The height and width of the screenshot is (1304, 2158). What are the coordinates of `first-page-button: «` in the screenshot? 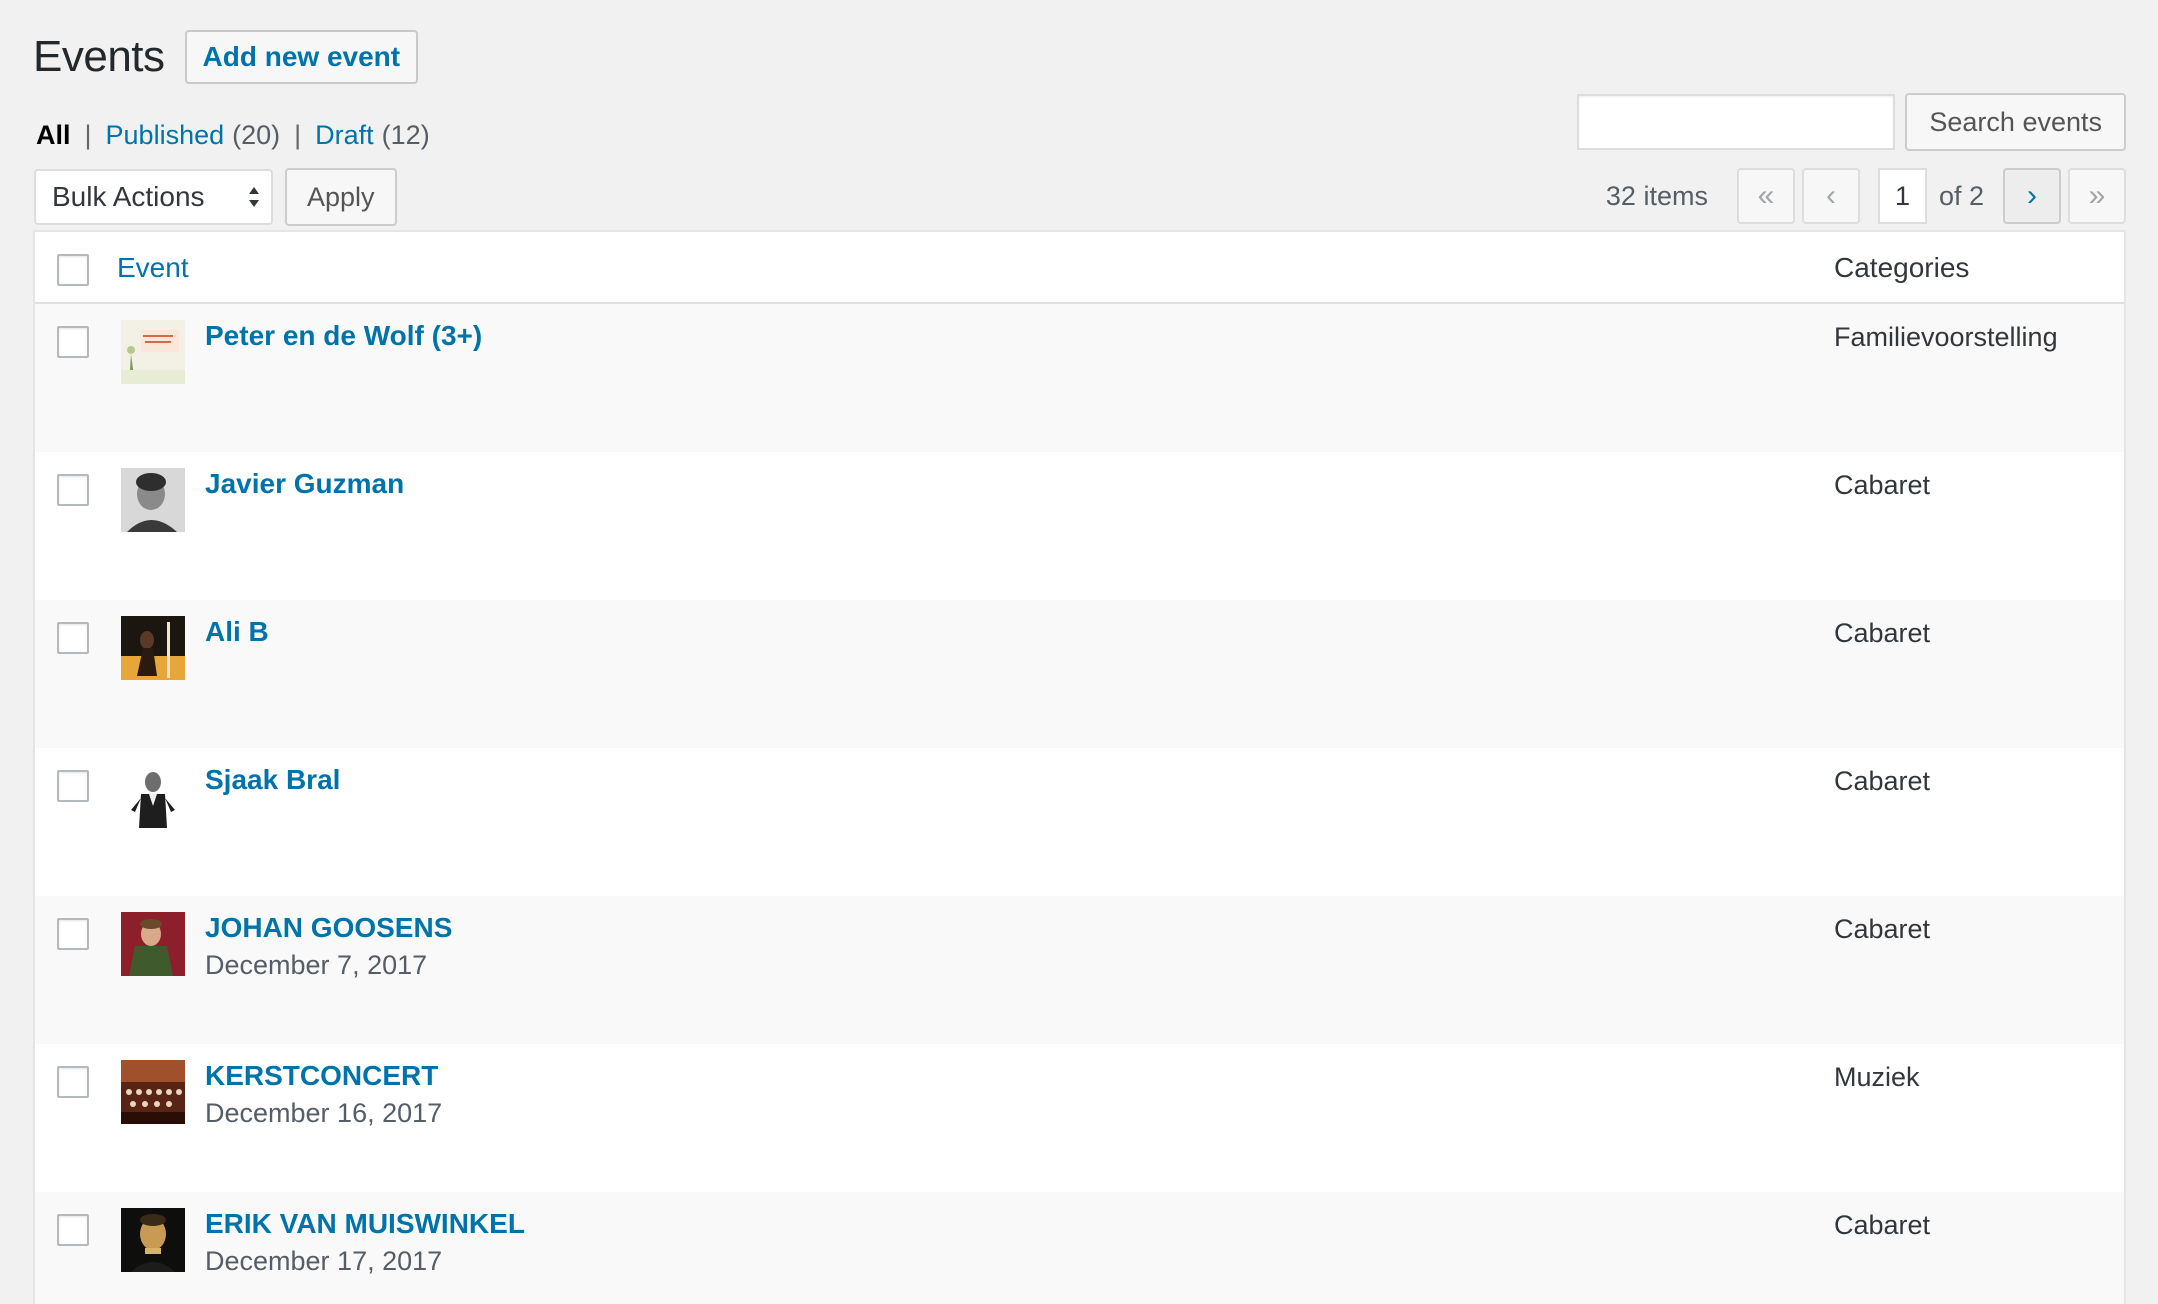 It's located at (1765, 196).